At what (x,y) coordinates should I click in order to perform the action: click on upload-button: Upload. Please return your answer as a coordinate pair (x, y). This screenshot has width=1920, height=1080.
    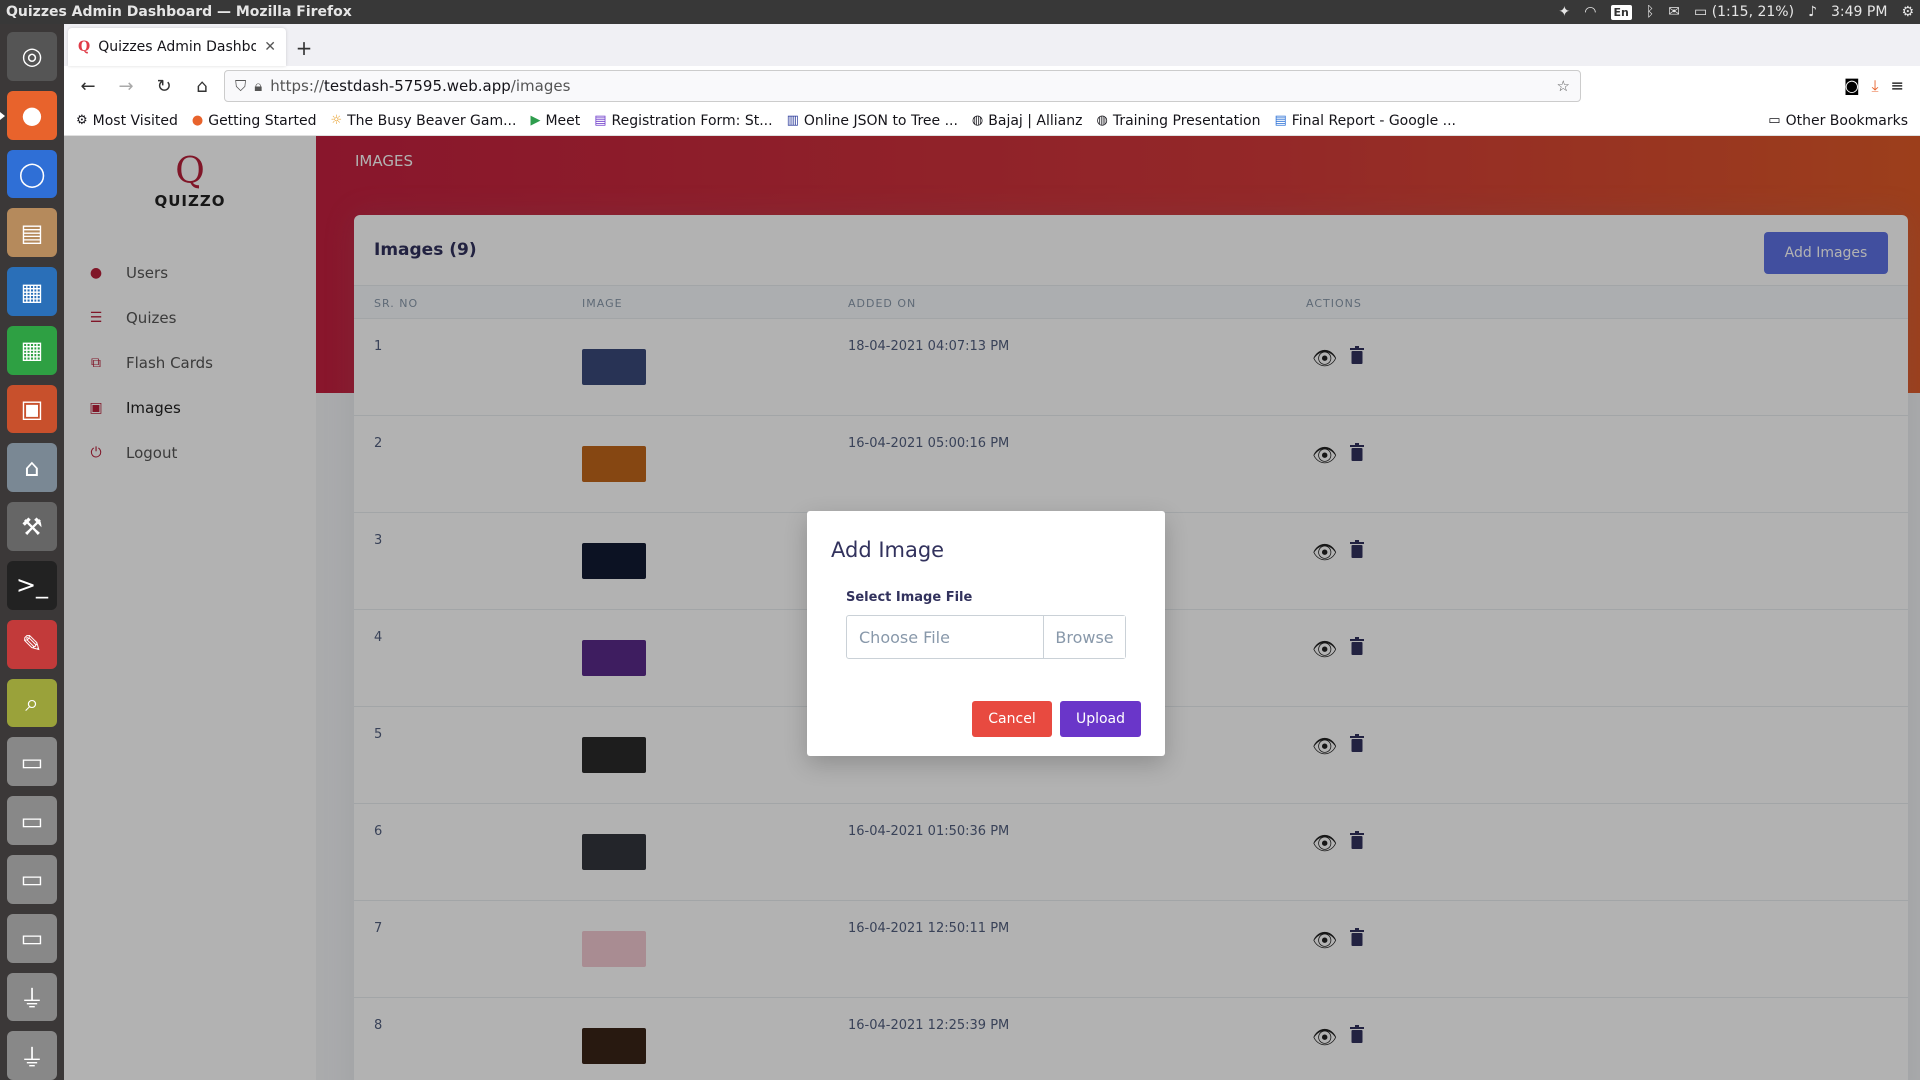
    Looking at the image, I should click on (1100, 719).